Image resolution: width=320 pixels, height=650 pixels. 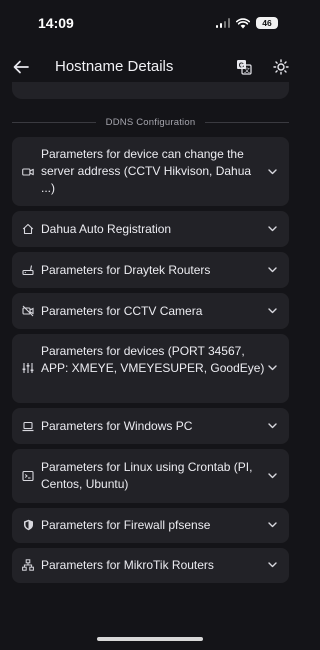 What do you see at coordinates (126, 525) in the screenshot?
I see `ddns-item-label: Parameters for Firewall pfsense` at bounding box center [126, 525].